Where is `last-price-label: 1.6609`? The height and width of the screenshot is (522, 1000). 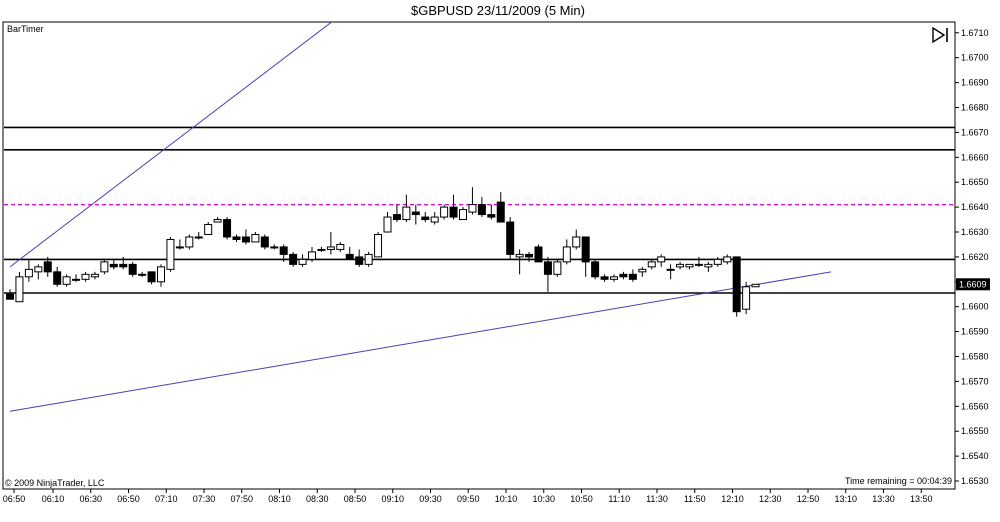
last-price-label: 1.6609 is located at coordinates (973, 284).